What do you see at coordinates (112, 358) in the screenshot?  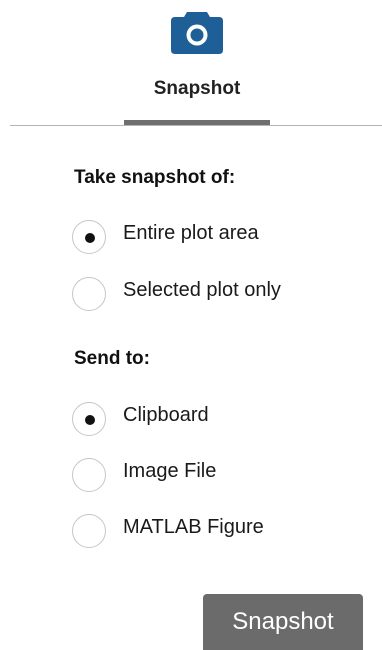 I see `send-to-heading: Send to:` at bounding box center [112, 358].